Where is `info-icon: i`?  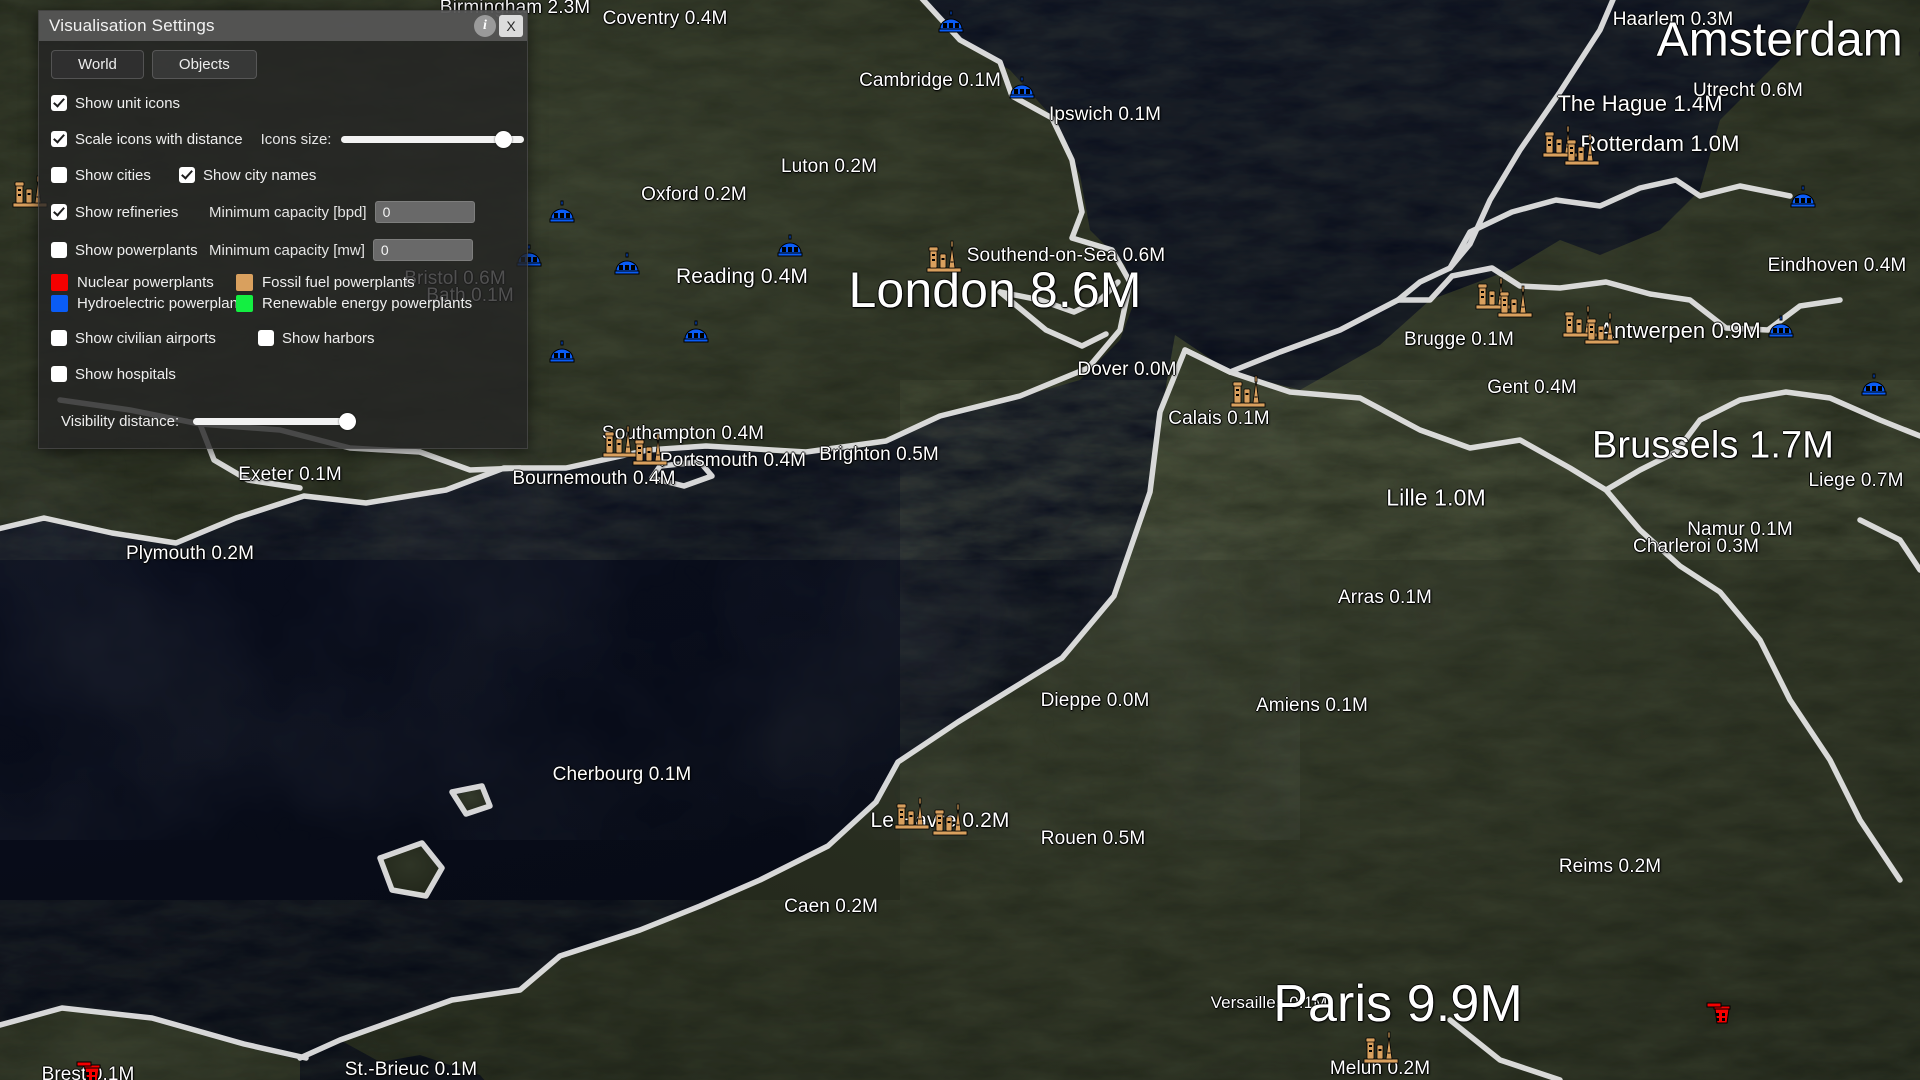 info-icon: i is located at coordinates (485, 26).